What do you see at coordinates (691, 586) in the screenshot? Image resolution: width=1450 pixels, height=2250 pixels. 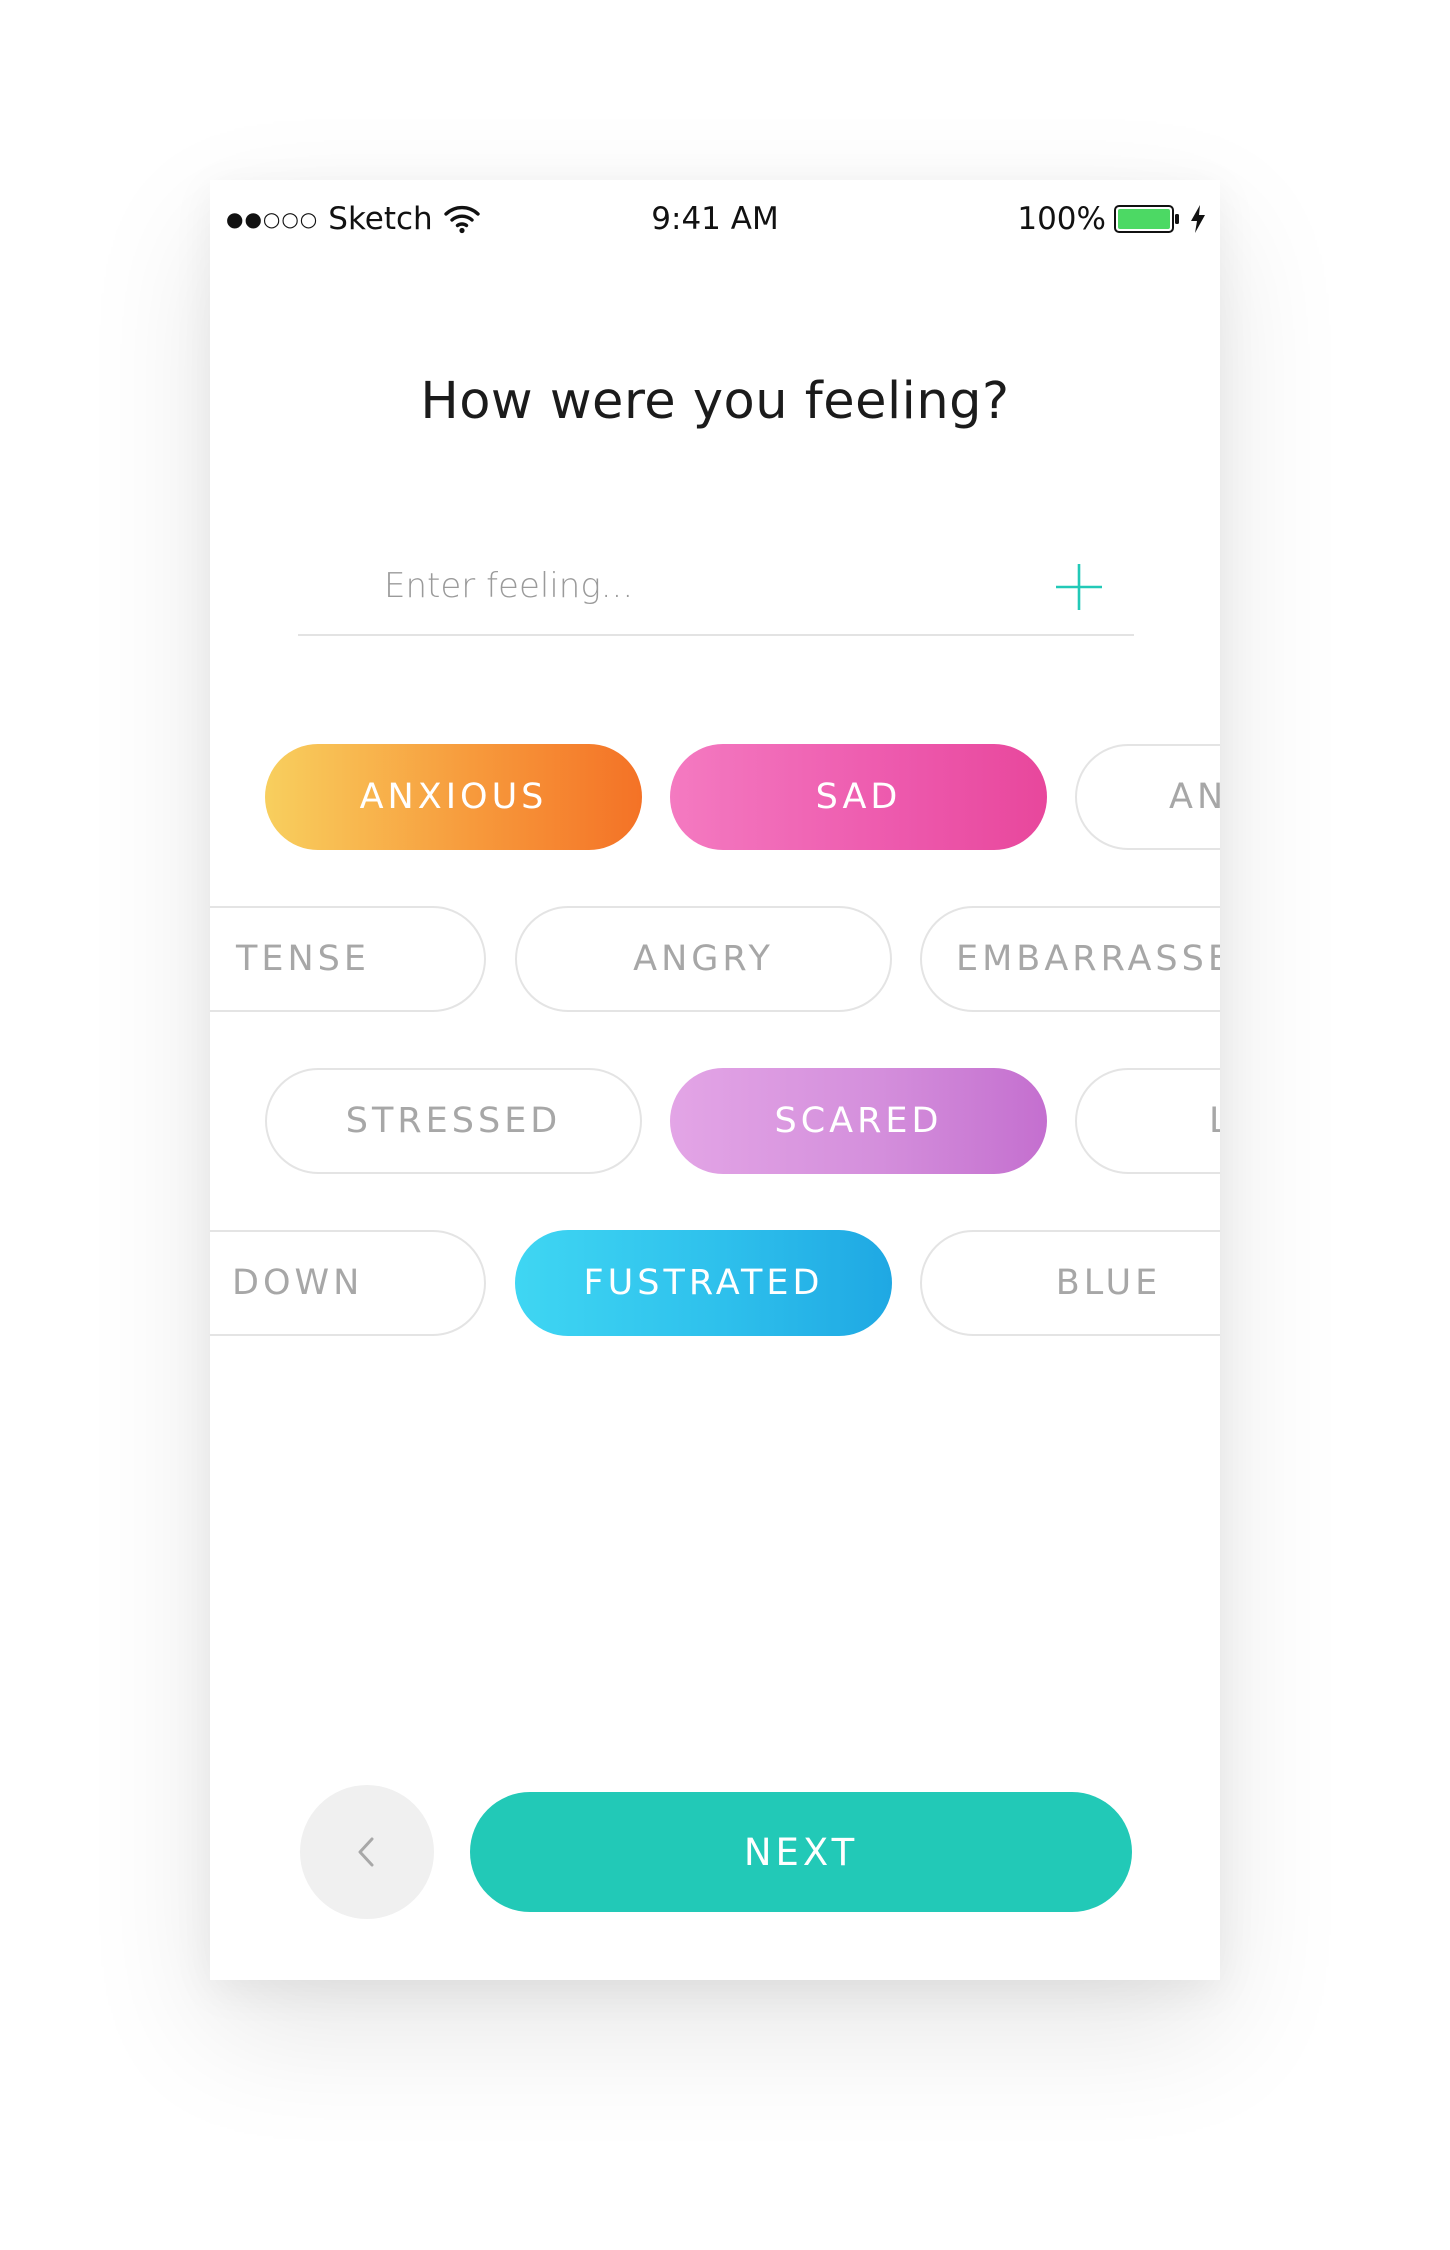 I see `feeling-input` at bounding box center [691, 586].